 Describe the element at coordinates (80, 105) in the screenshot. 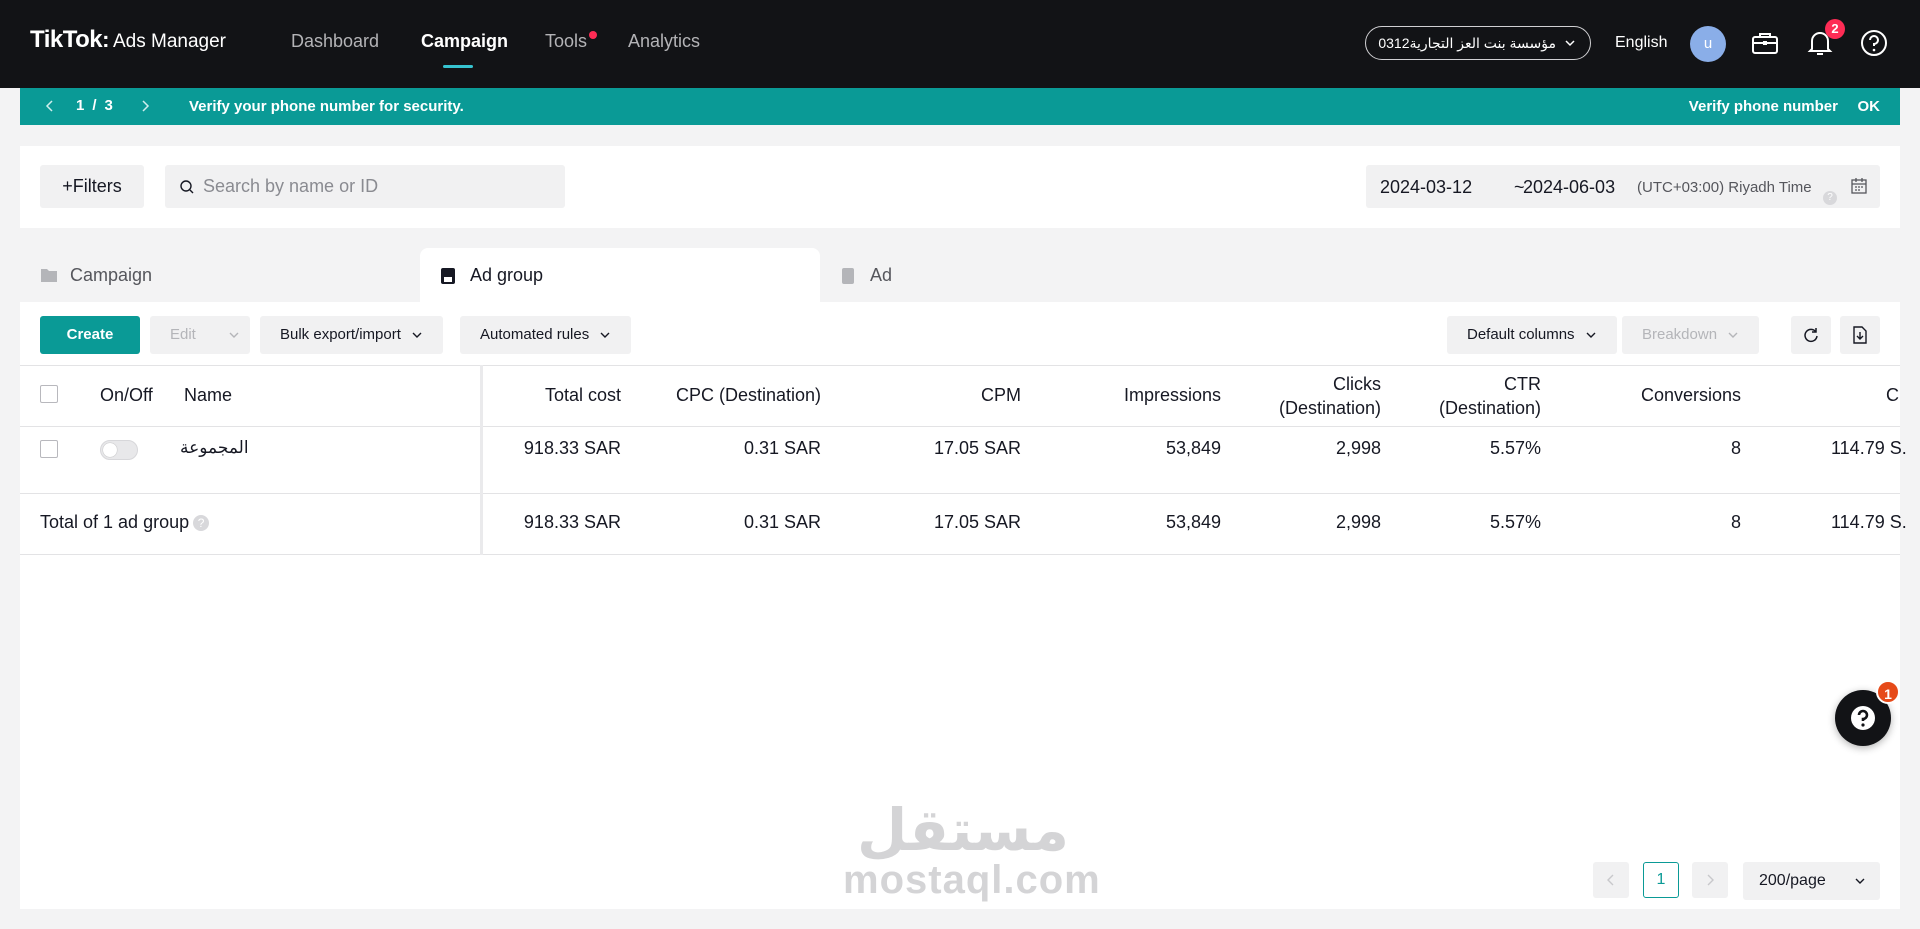

I see `banner-page-current: 1` at that location.